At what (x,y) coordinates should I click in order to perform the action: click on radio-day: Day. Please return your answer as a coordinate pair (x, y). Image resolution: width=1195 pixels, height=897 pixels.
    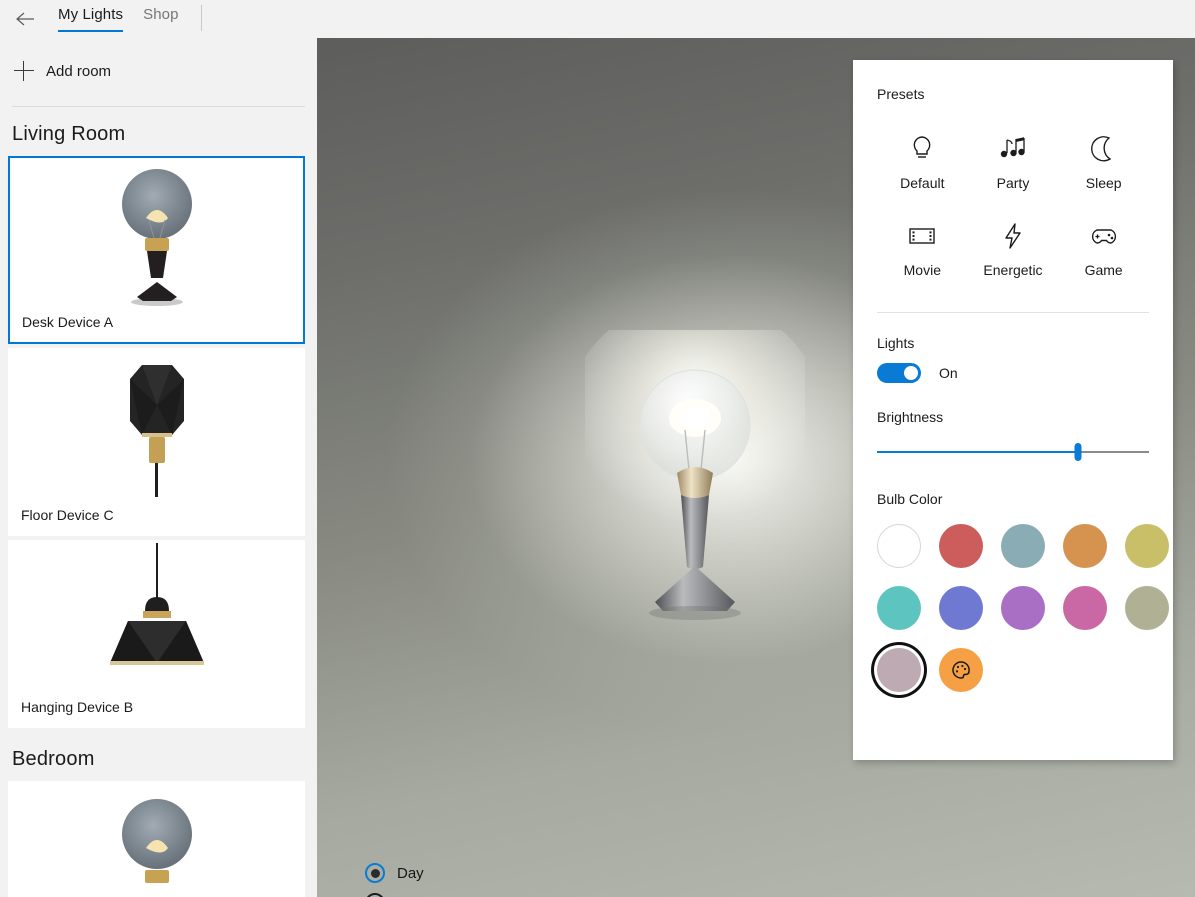
    Looking at the image, I should click on (398, 873).